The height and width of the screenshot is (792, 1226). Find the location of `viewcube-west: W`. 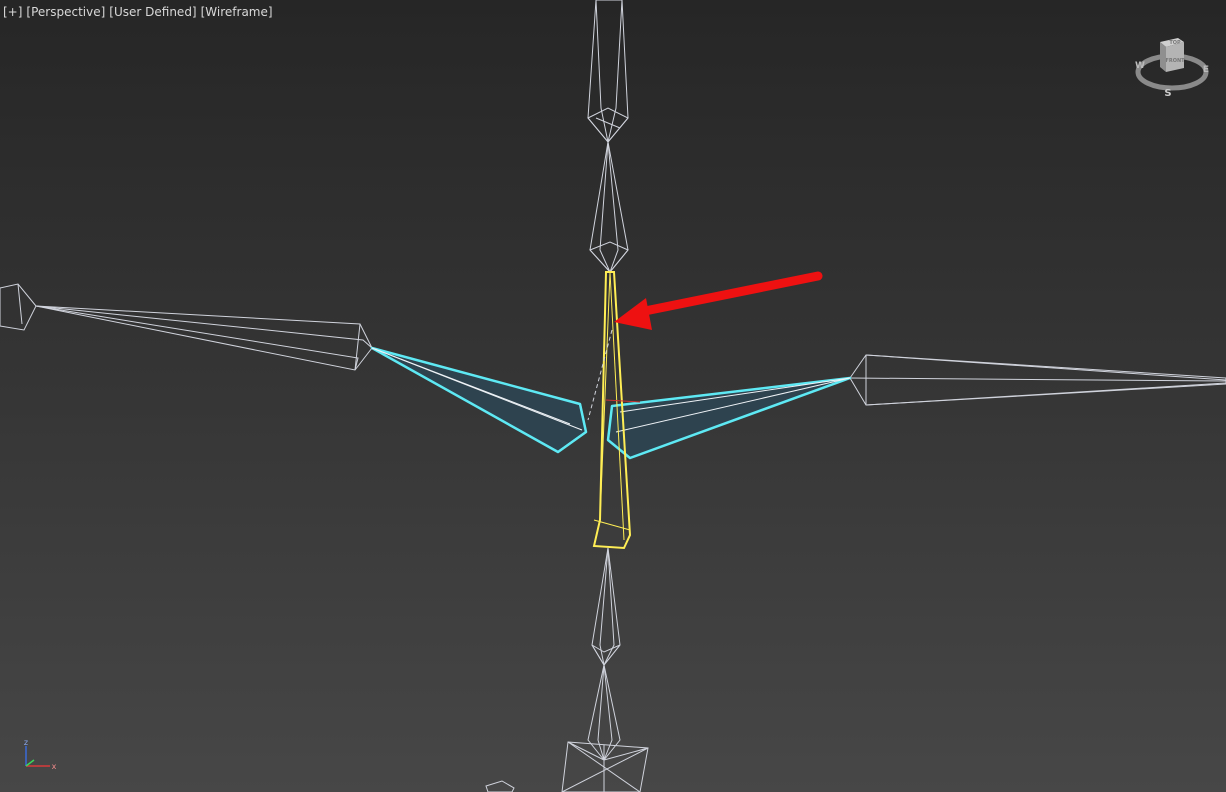

viewcube-west: W is located at coordinates (1140, 66).